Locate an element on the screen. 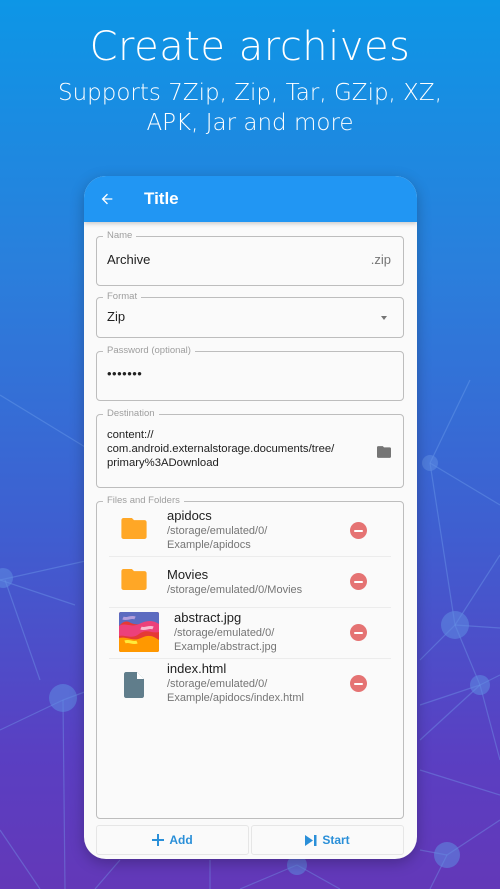 The width and height of the screenshot is (500, 889). headline-subtitle: Supports 7Zip, Zip, Tar, GZip, XZ, is located at coordinates (249, 93).